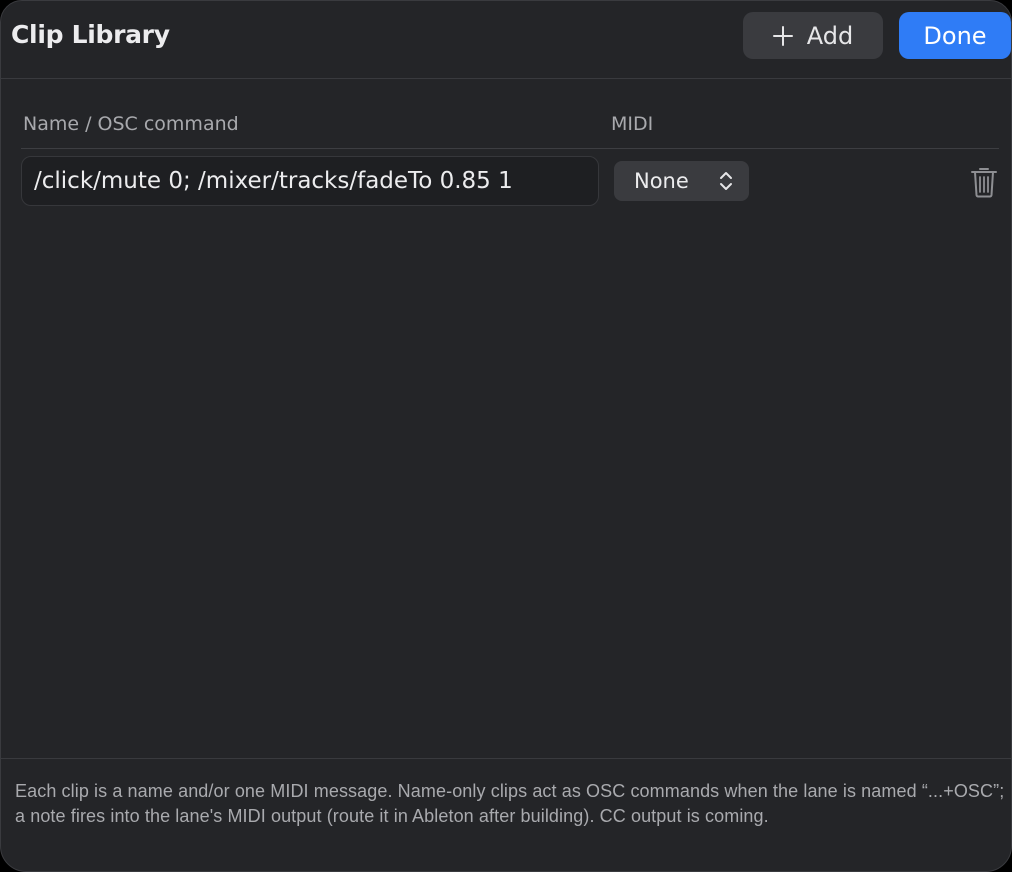 This screenshot has width=1012, height=872. Describe the element at coordinates (506, 40) in the screenshot. I see `window-header: Clip Library Add Done` at that location.